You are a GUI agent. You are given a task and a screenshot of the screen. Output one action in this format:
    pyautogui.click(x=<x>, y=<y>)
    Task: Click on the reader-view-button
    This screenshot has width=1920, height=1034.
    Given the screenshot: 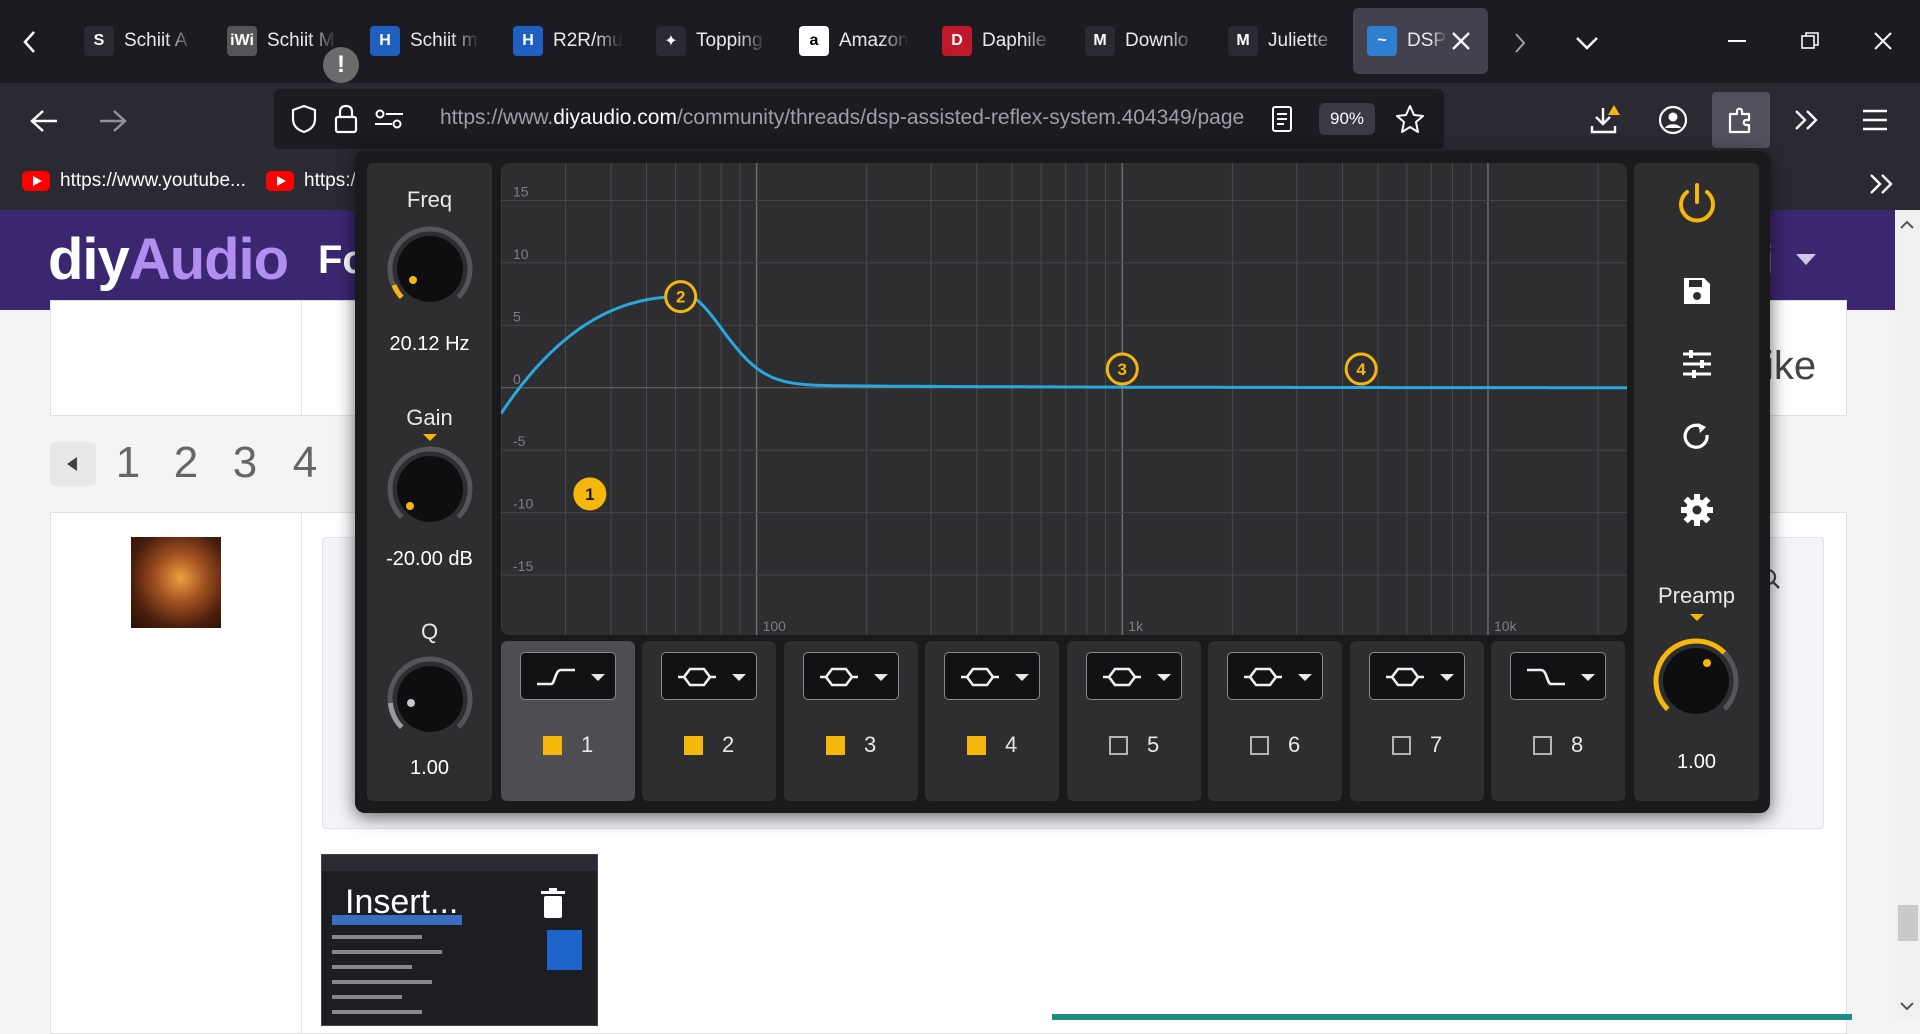 What is the action you would take?
    pyautogui.click(x=1282, y=119)
    